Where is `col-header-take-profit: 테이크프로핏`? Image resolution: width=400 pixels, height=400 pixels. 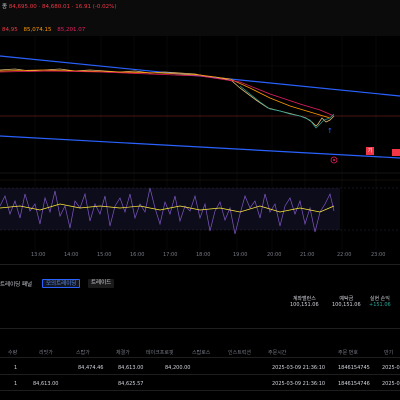
col-header-take-profit: 테이크프로핏 is located at coordinates (160, 353).